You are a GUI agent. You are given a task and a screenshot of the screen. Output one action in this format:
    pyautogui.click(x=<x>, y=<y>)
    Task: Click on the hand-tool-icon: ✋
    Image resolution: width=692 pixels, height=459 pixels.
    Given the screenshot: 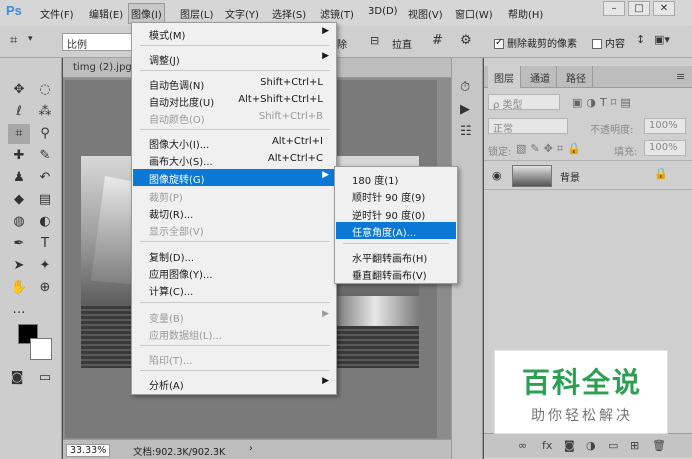 What is the action you would take?
    pyautogui.click(x=19, y=288)
    